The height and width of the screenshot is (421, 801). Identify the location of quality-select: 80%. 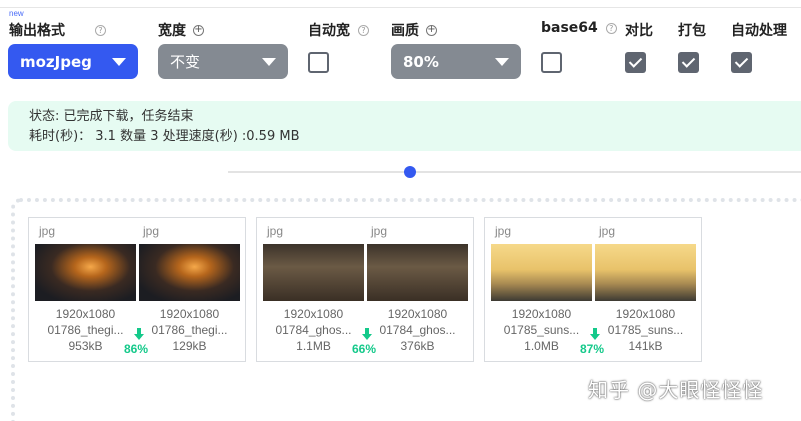
(456, 61).